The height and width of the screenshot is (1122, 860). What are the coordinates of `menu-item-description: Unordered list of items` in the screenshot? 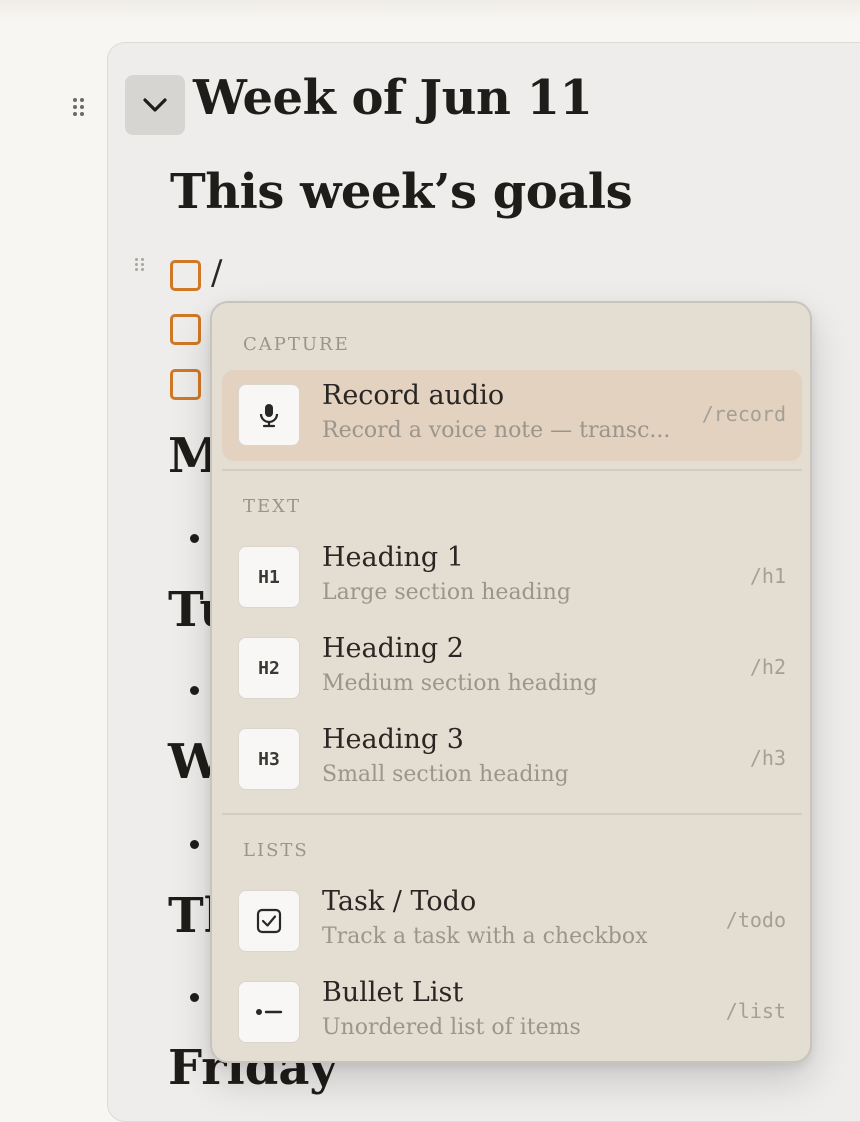 It's located at (451, 1027).